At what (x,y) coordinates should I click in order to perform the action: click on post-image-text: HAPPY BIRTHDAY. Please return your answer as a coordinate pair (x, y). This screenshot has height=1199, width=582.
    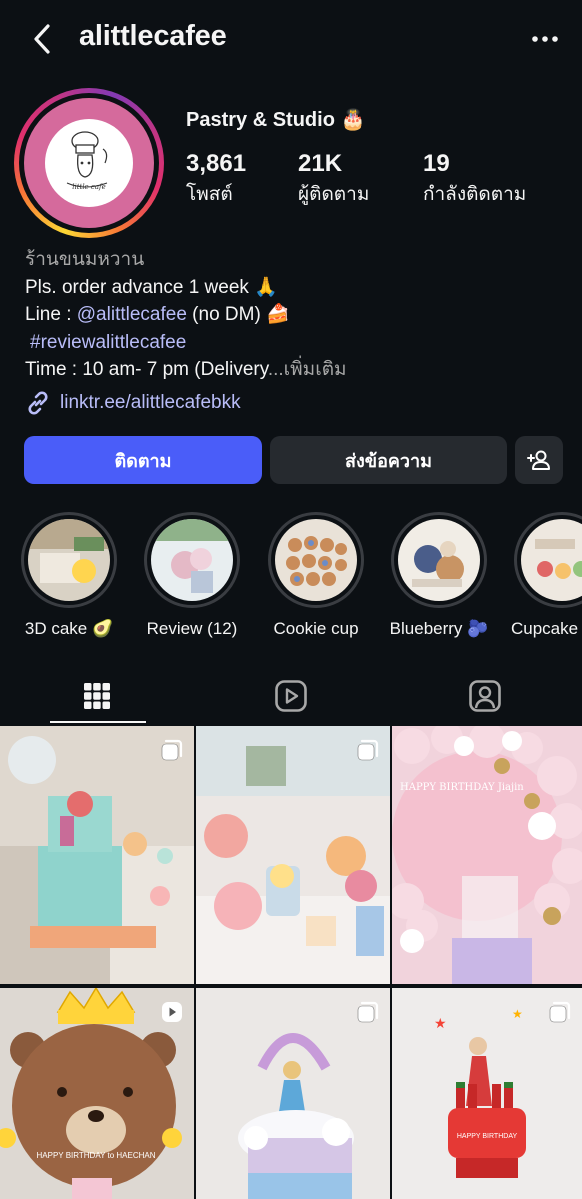
    Looking at the image, I should click on (487, 1136).